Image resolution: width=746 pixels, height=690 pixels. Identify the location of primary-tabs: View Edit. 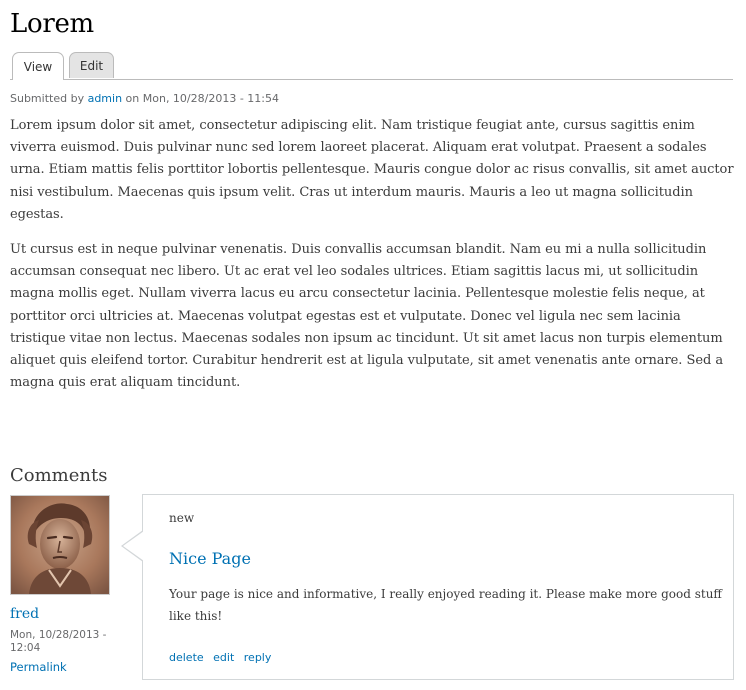
(371, 66).